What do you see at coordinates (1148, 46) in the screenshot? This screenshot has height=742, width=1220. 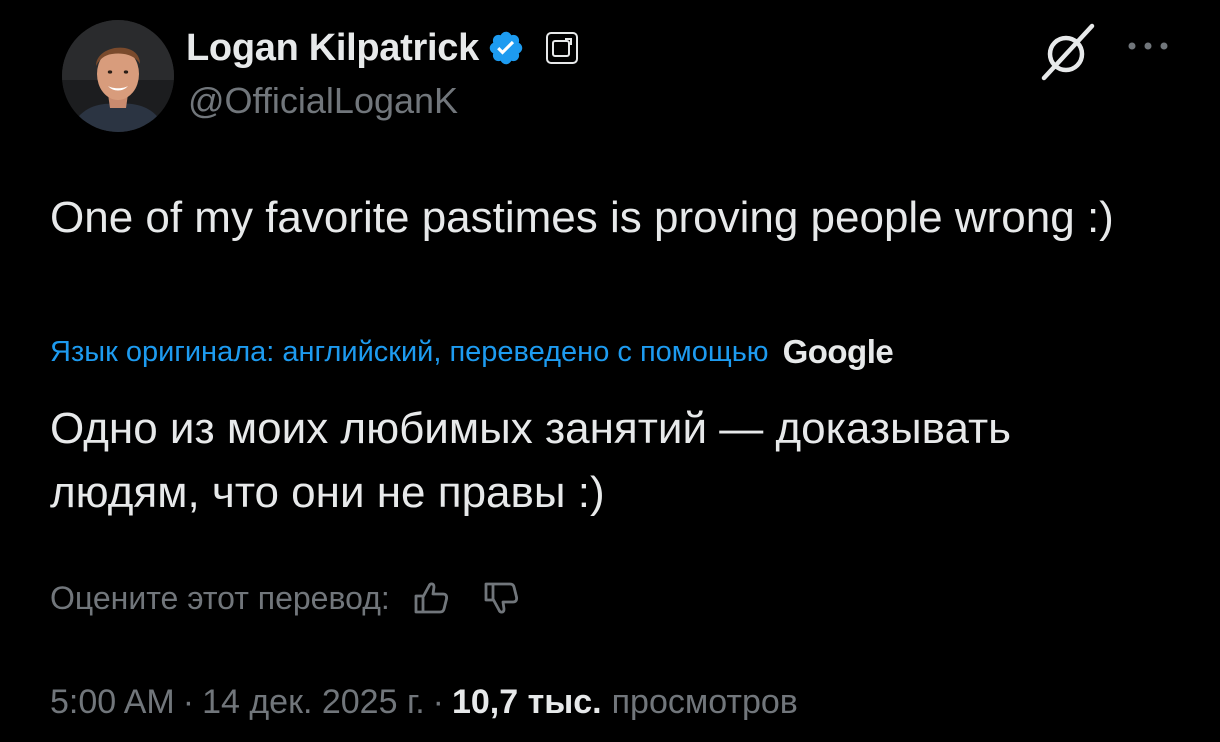 I see `more-icon` at bounding box center [1148, 46].